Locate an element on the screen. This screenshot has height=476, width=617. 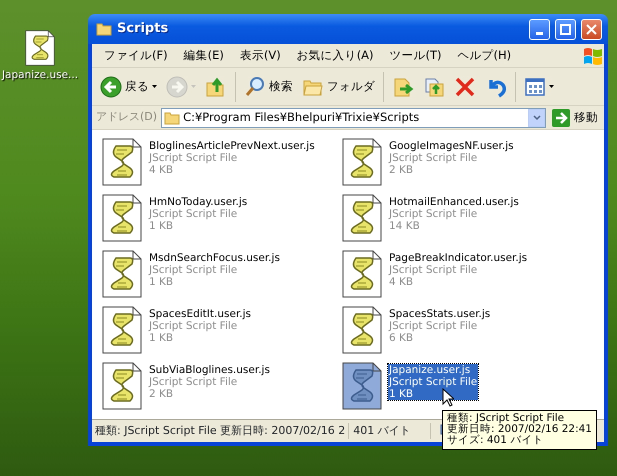
file-name: PageBreakIndicator.user.js is located at coordinates (458, 258).